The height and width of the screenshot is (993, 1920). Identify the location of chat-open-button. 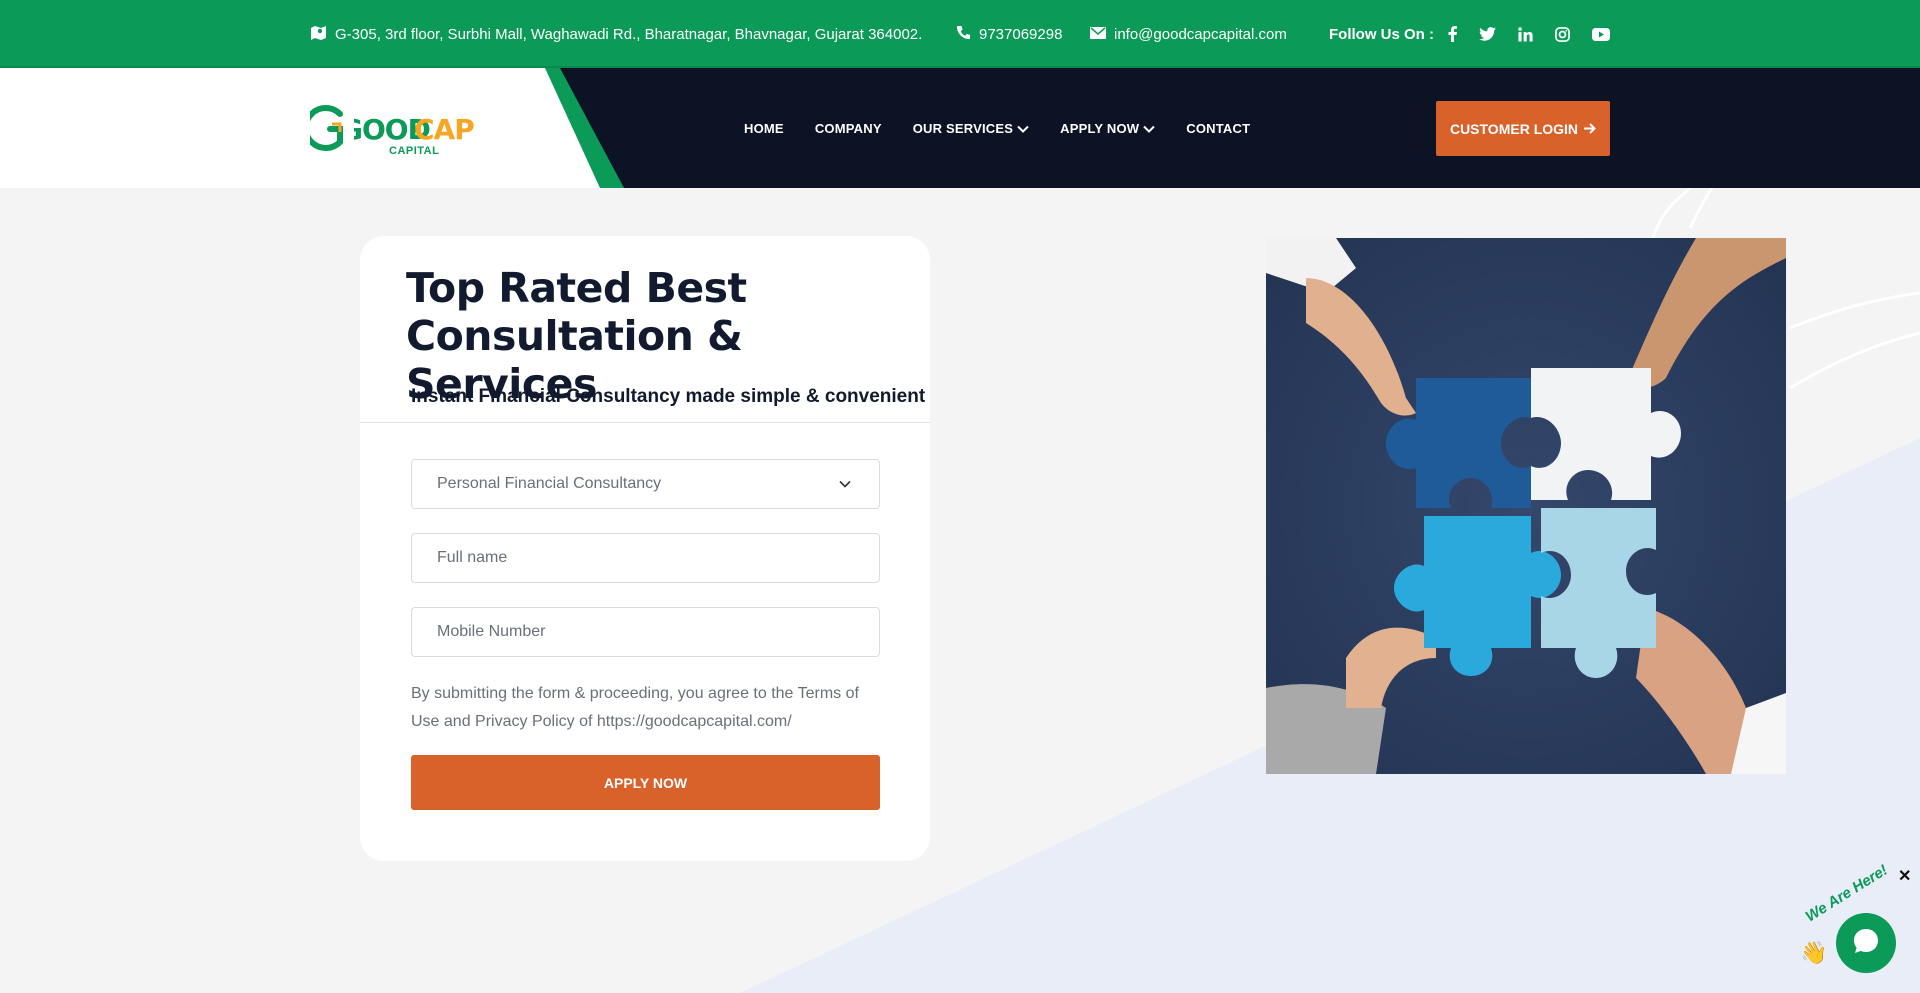
(1866, 943).